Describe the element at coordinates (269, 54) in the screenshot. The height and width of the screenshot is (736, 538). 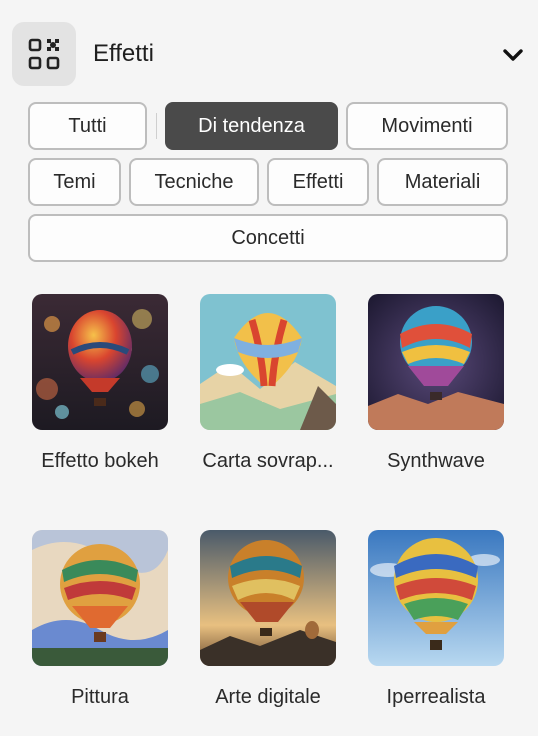
I see `effects-header: Effetti` at that location.